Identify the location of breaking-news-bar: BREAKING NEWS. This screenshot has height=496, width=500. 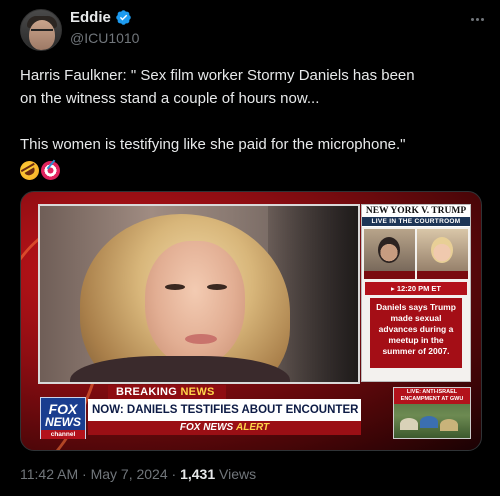
(167, 392).